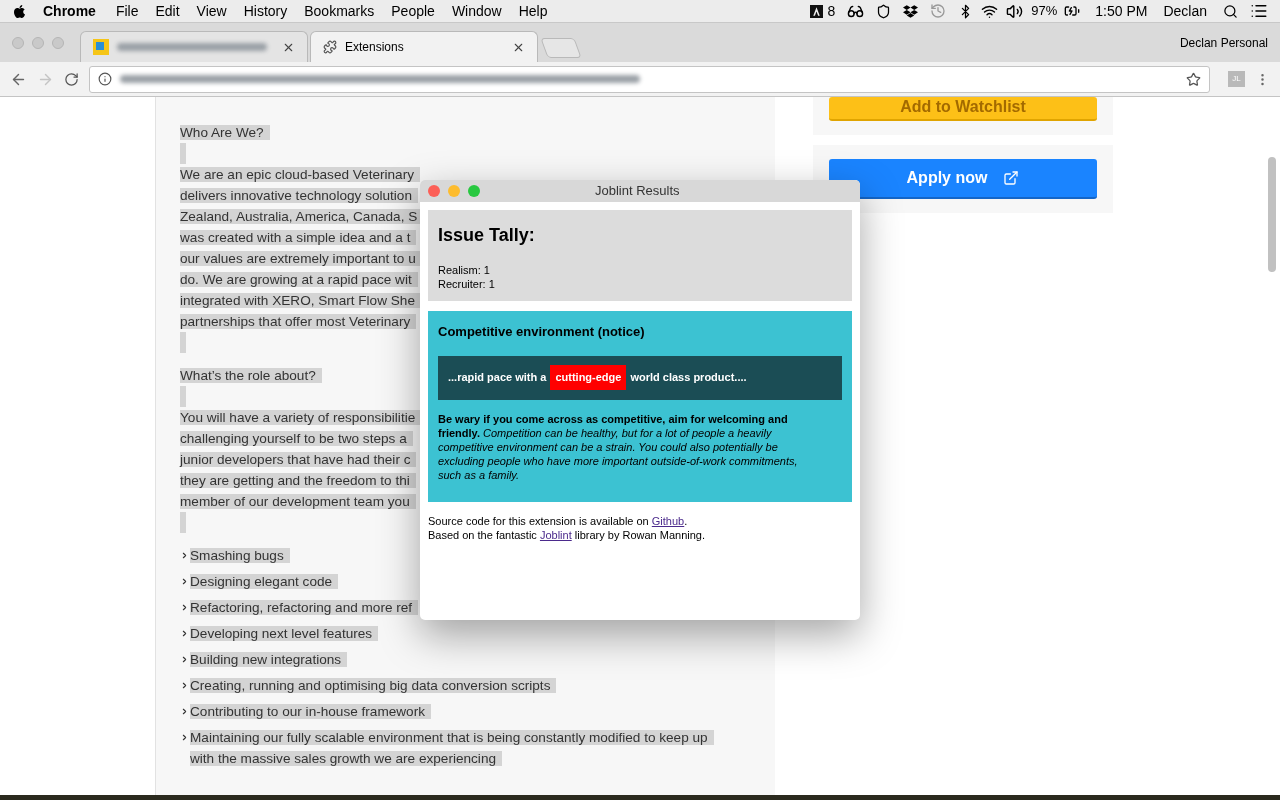  Describe the element at coordinates (284, 633) in the screenshot. I see `list-item: Developing next level features` at that location.